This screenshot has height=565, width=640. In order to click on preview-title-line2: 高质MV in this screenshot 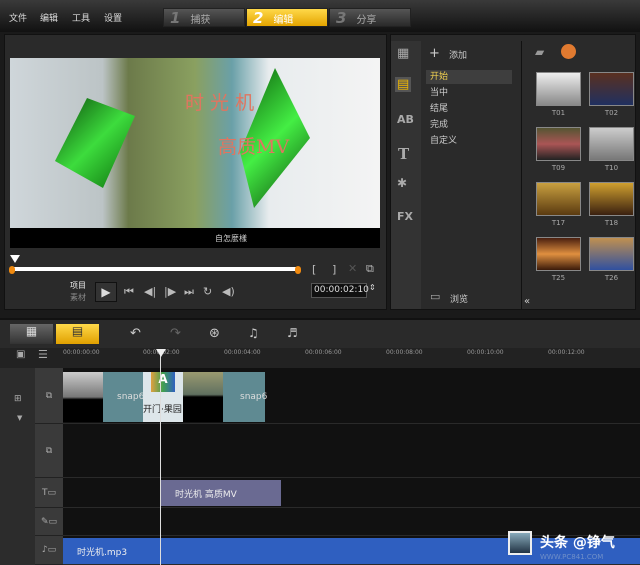, I will do `click(254, 147)`.